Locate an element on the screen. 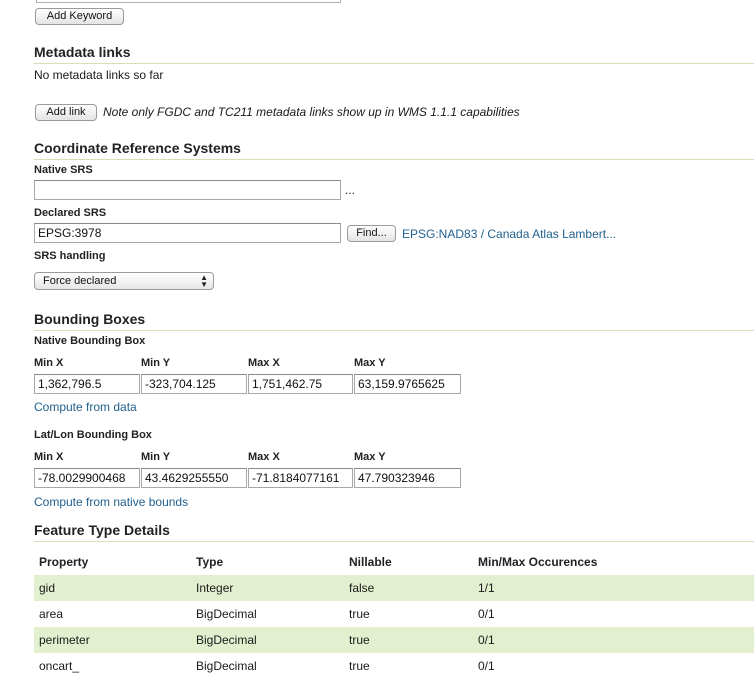 This screenshot has height=673, width=754. cell-minmax: 1/1 is located at coordinates (486, 588).